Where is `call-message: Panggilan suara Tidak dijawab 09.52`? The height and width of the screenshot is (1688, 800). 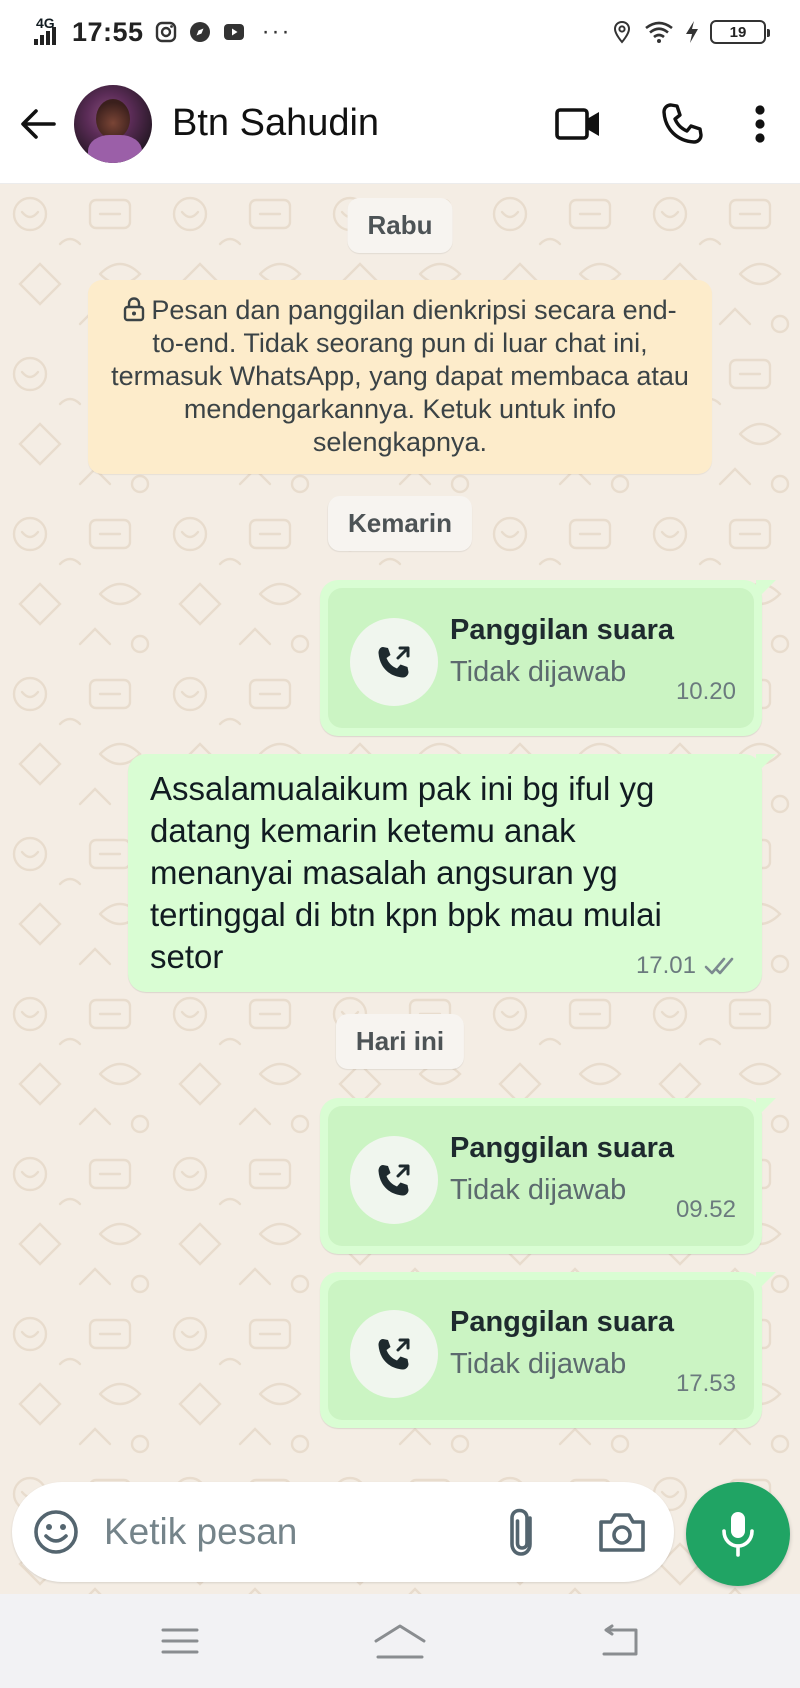 call-message: Panggilan suara Tidak dijawab 09.52 is located at coordinates (548, 1176).